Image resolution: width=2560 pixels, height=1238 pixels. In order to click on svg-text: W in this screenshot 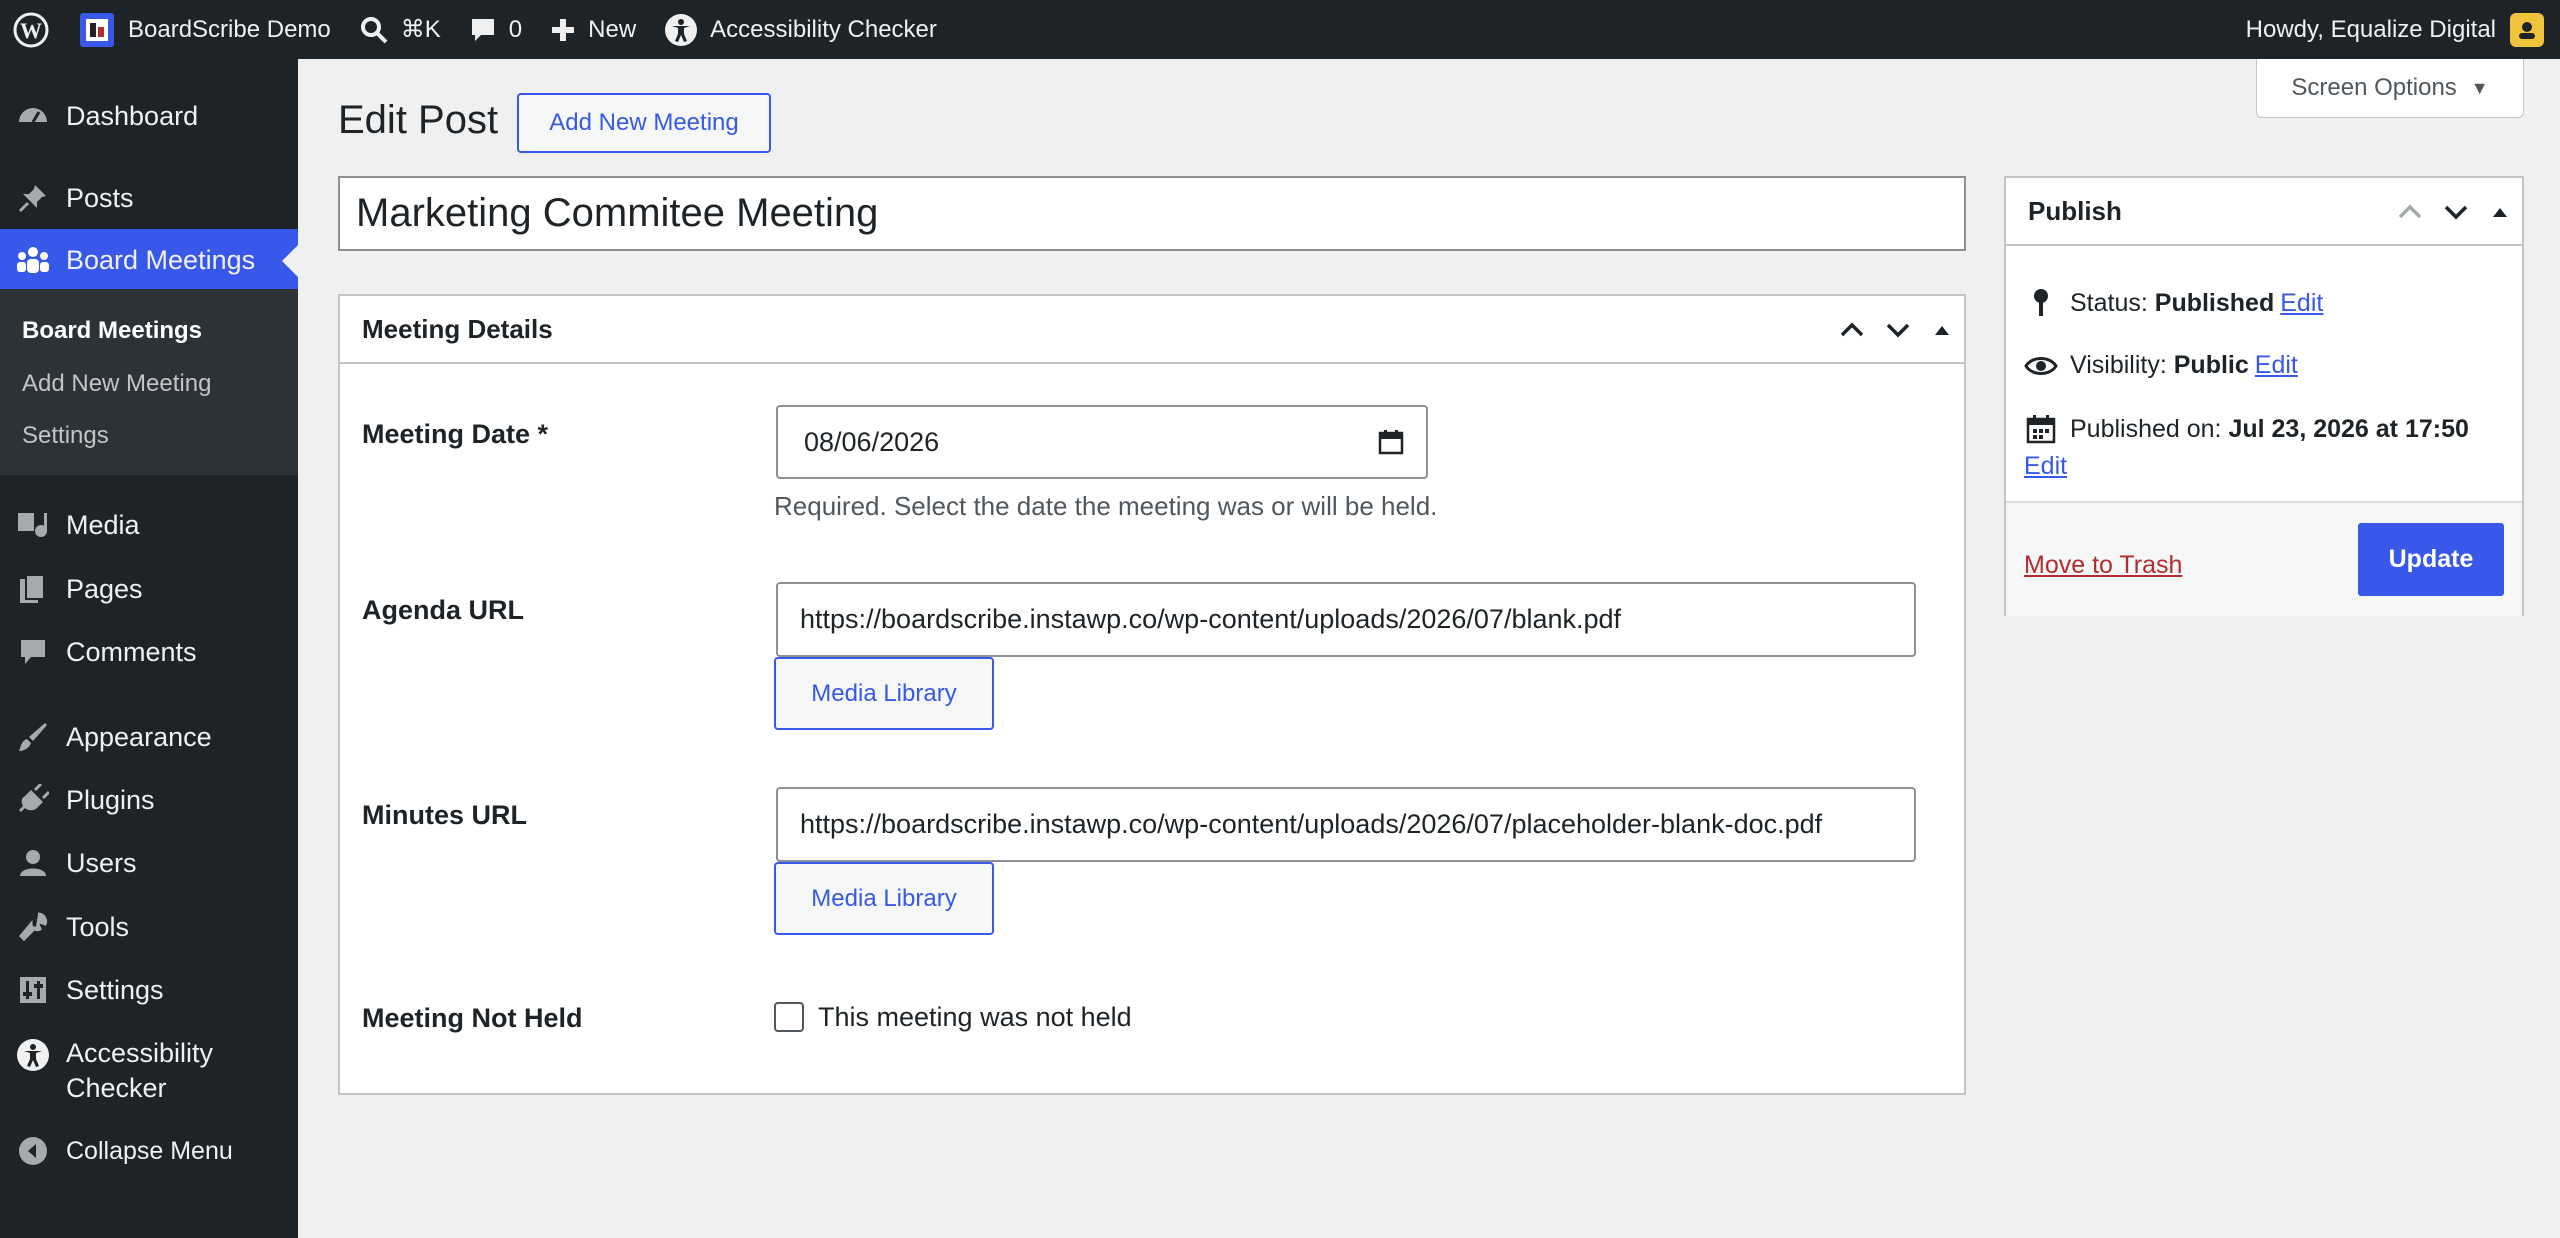, I will do `click(31, 30)`.